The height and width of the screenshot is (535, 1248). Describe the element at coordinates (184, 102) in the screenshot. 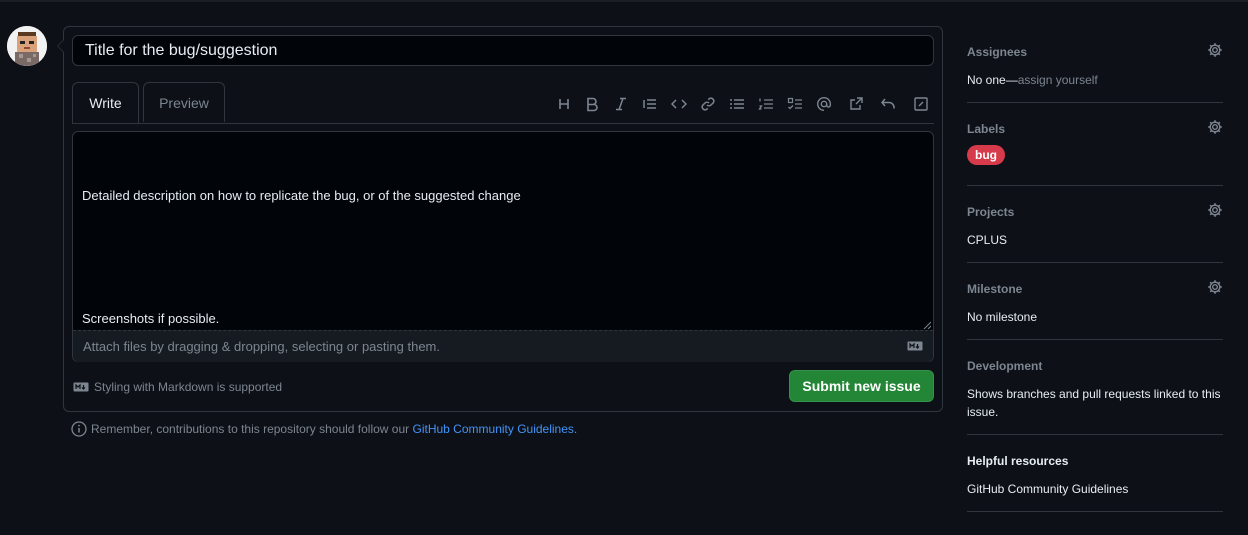

I see `tab-preview: Preview` at that location.